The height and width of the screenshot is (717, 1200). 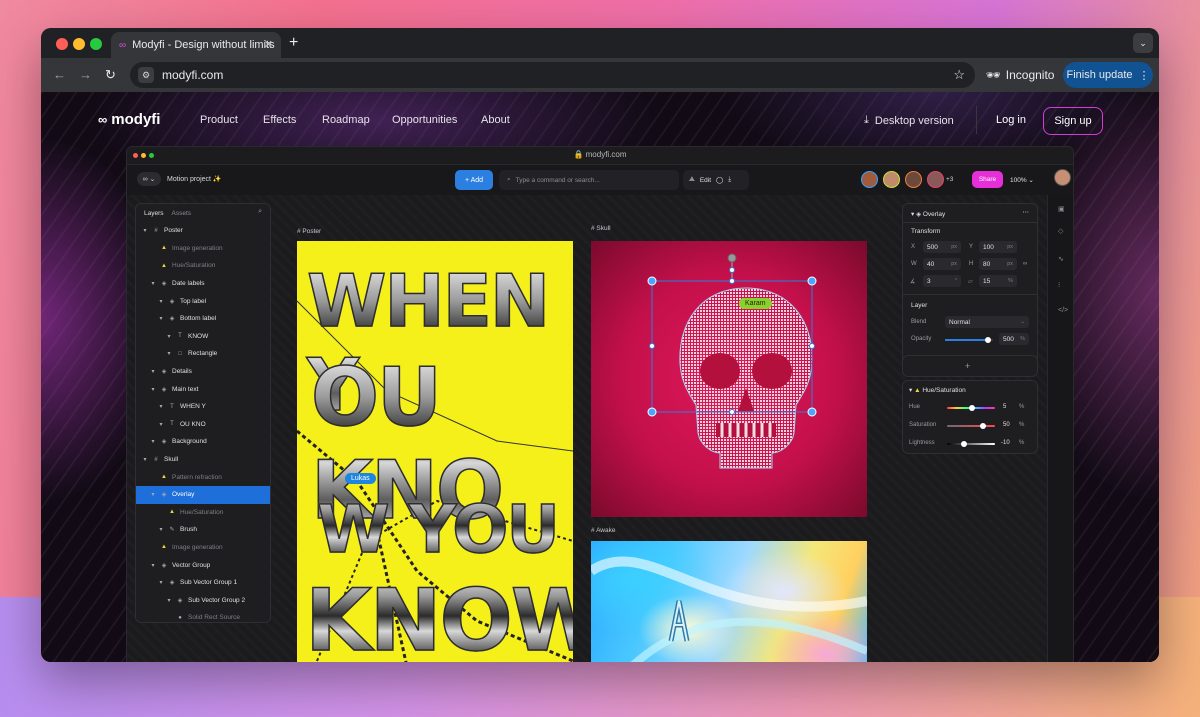 I want to click on layer-item: ▾ ◈ Main text, so click(x=203, y=389).